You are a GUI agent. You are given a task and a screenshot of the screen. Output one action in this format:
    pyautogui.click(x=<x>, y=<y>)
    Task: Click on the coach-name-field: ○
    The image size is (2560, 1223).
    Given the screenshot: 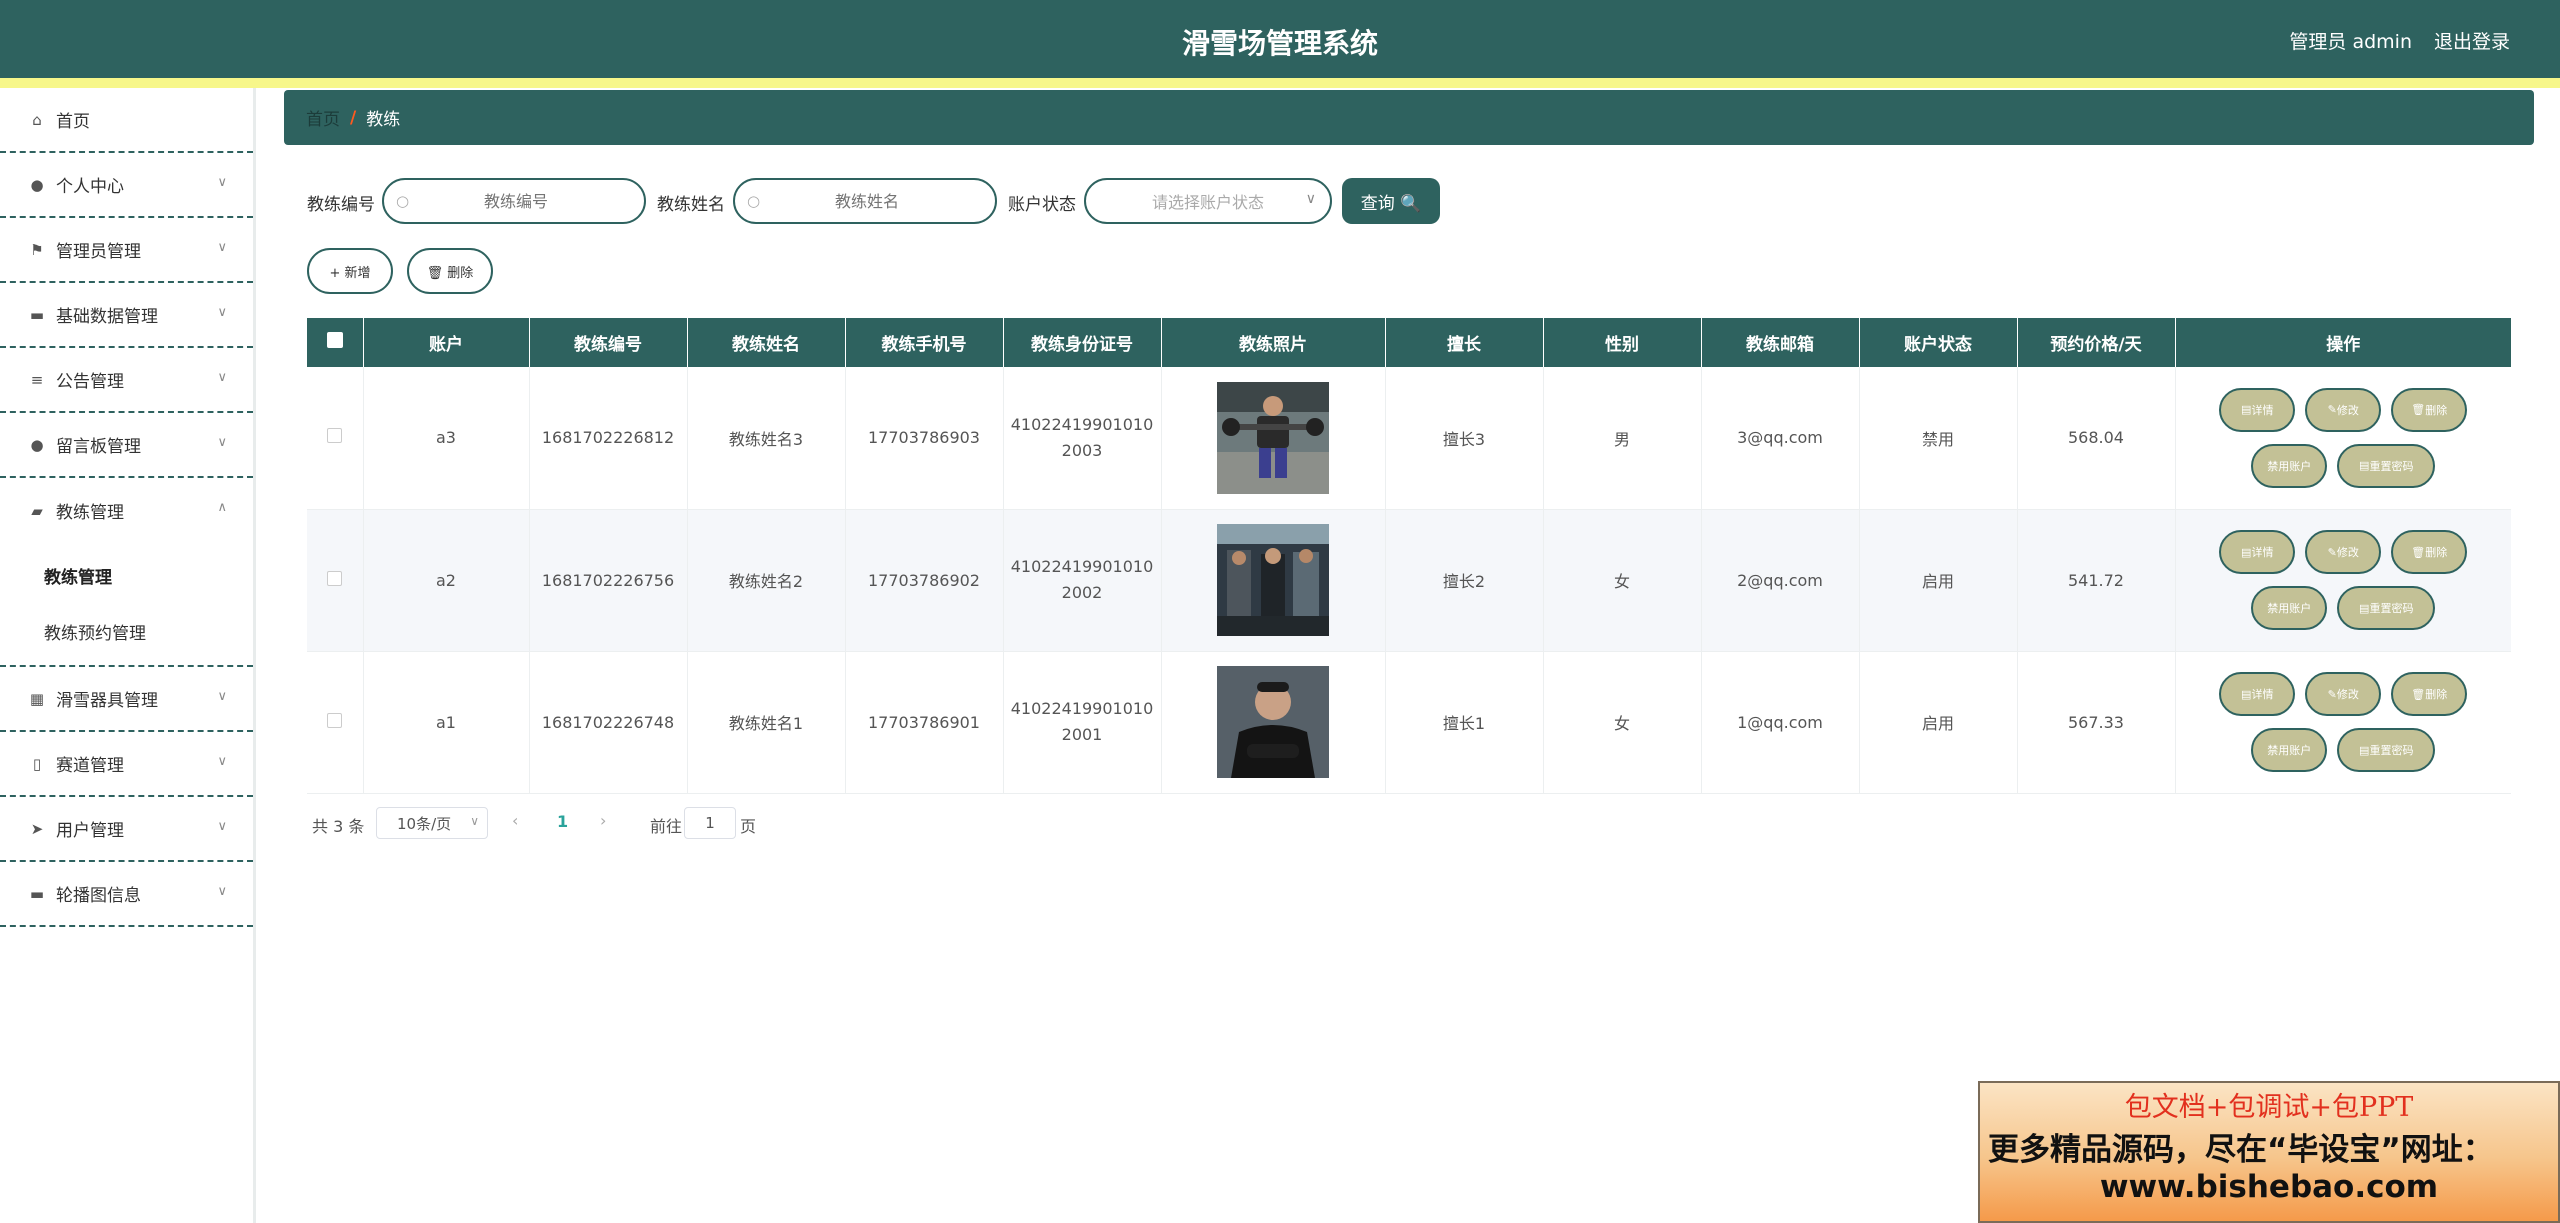 What is the action you would take?
    pyautogui.click(x=865, y=201)
    